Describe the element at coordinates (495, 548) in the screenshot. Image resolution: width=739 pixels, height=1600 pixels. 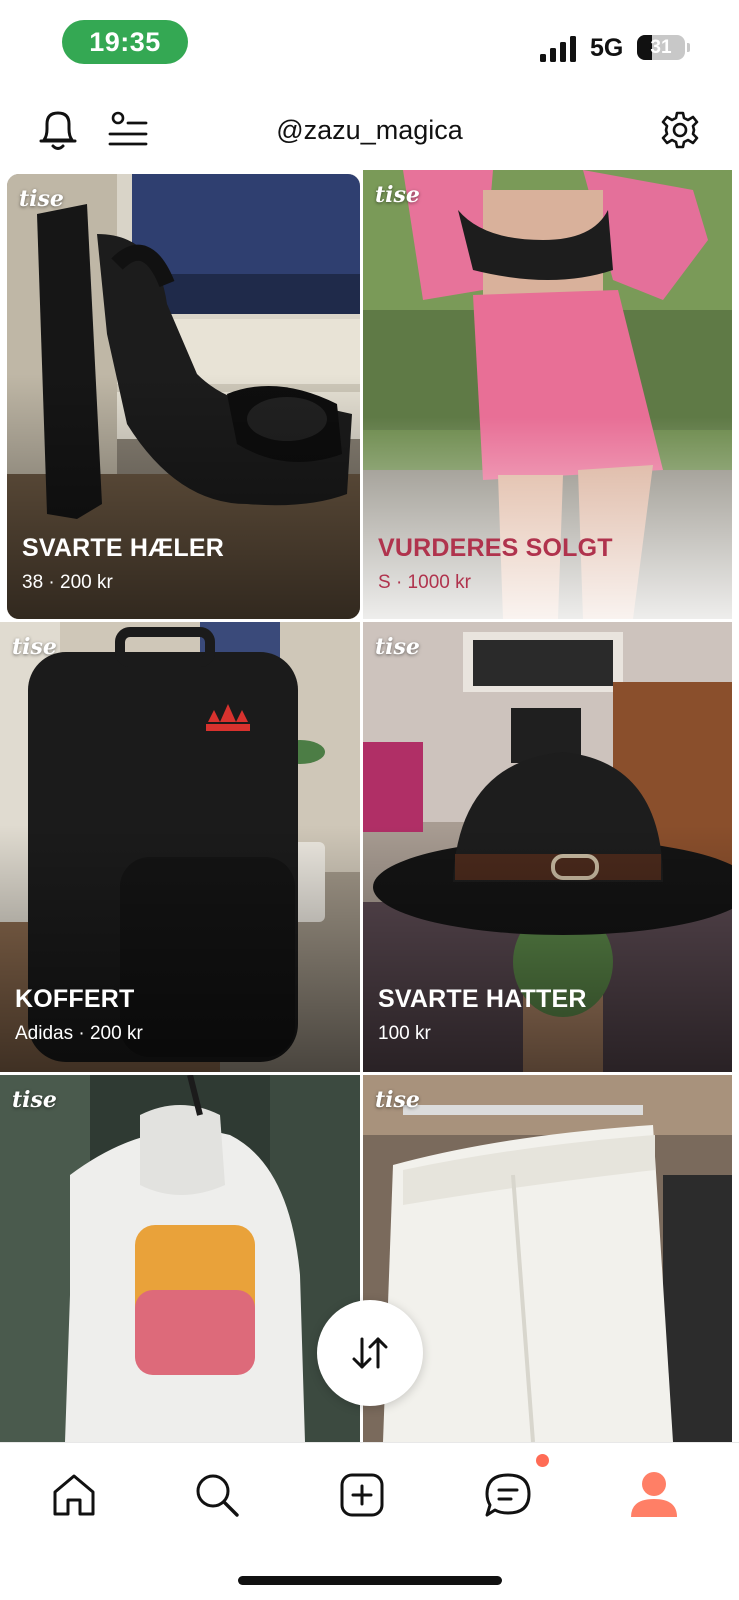
I see `listing-title: VURDERES SOLGT` at that location.